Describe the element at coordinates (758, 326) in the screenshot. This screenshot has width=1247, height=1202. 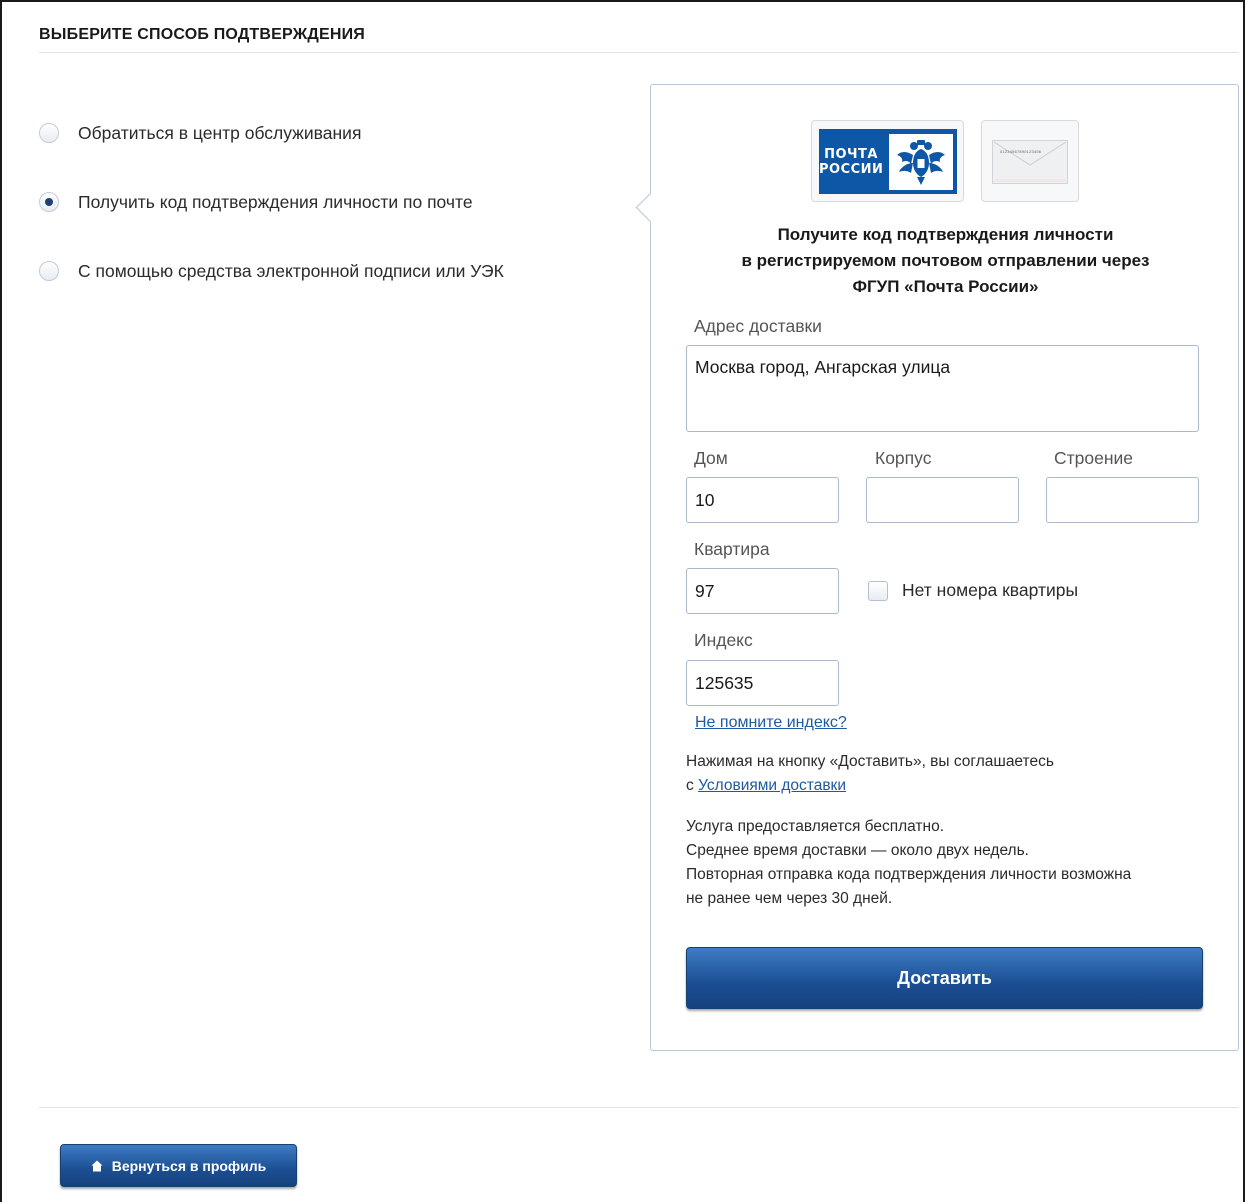
I see `address-label: Адрес доставки` at that location.